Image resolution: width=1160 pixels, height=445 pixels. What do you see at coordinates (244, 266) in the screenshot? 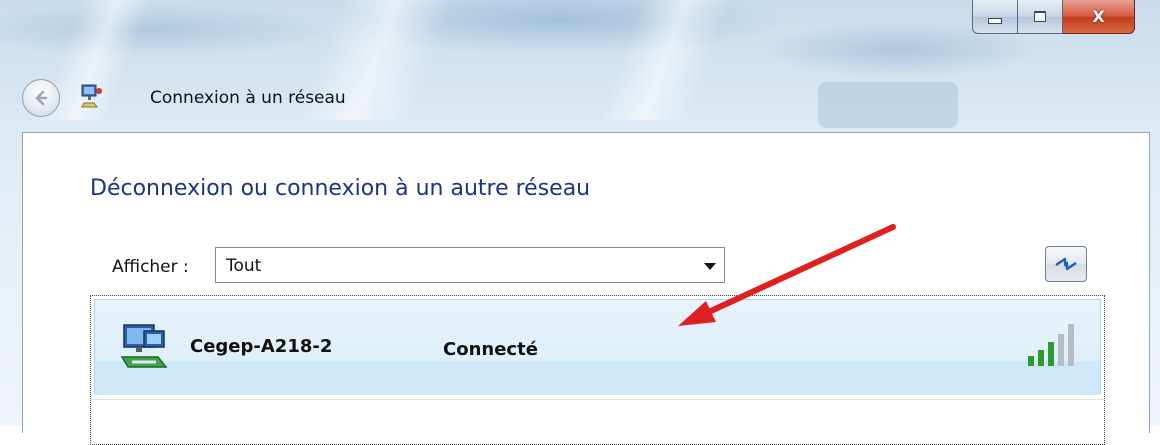
I see `filter-selected-value: Tout` at bounding box center [244, 266].